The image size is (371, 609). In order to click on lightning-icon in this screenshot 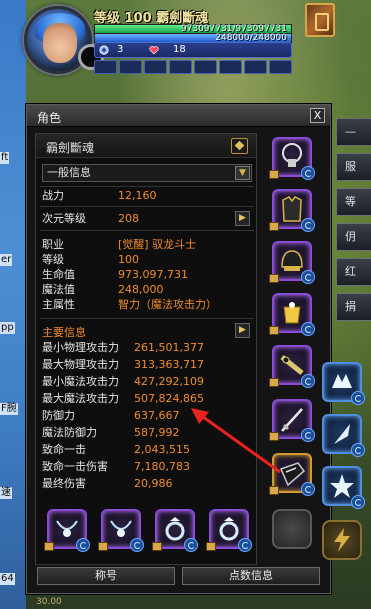, I will do `click(342, 540)`.